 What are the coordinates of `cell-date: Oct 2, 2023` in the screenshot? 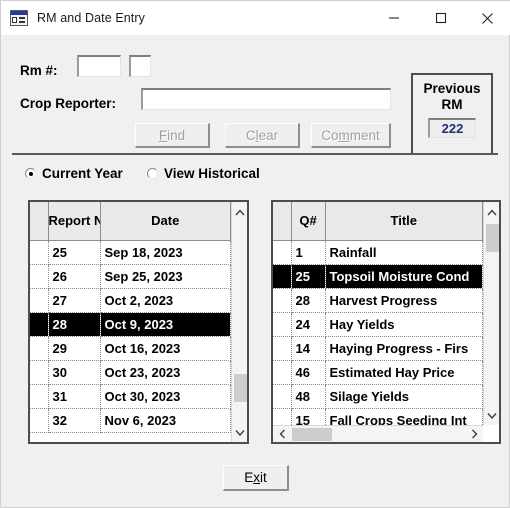 It's located at (165, 300).